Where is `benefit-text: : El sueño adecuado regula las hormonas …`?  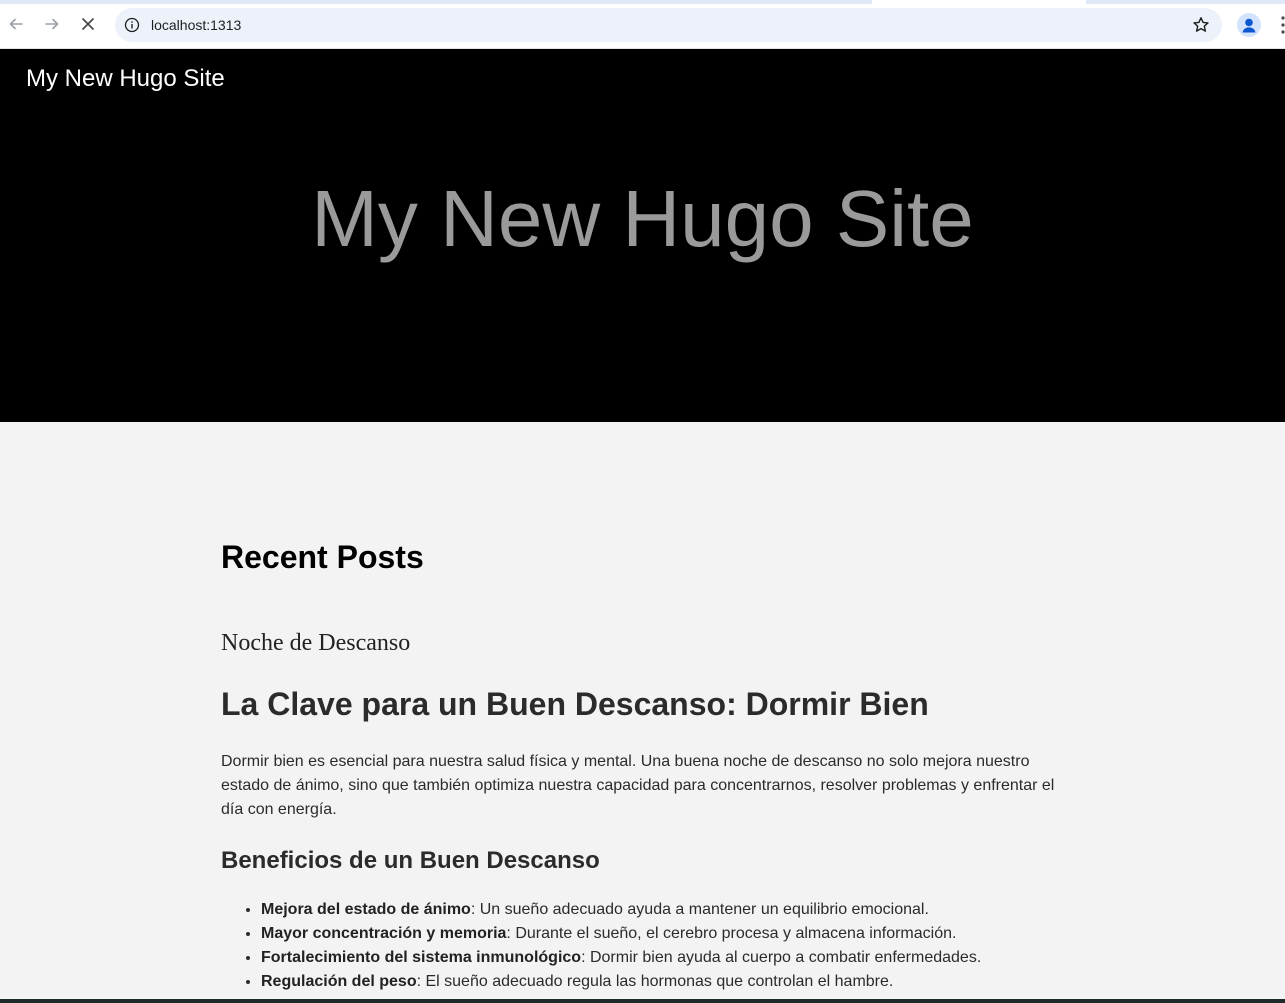
benefit-text: : El sueño adecuado regula las hormonas … is located at coordinates (655, 981).